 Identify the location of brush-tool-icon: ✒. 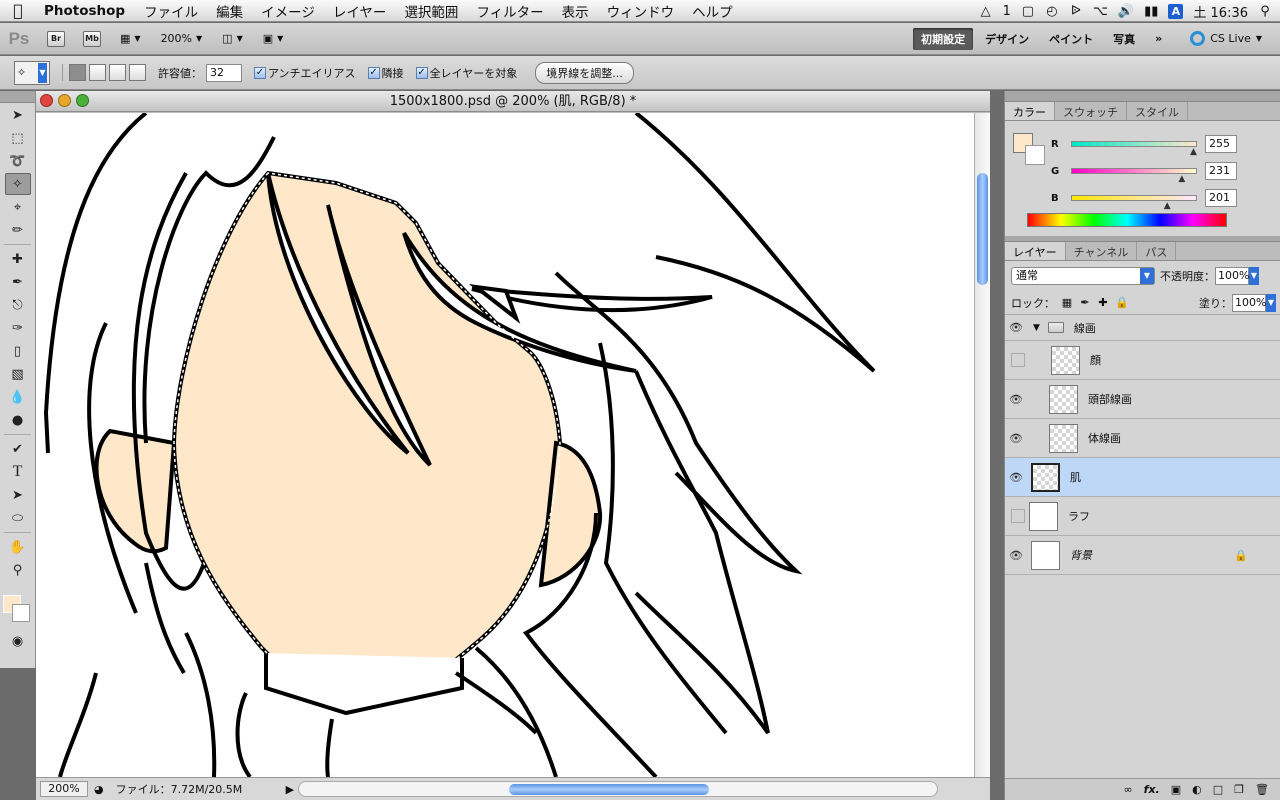
(18, 282).